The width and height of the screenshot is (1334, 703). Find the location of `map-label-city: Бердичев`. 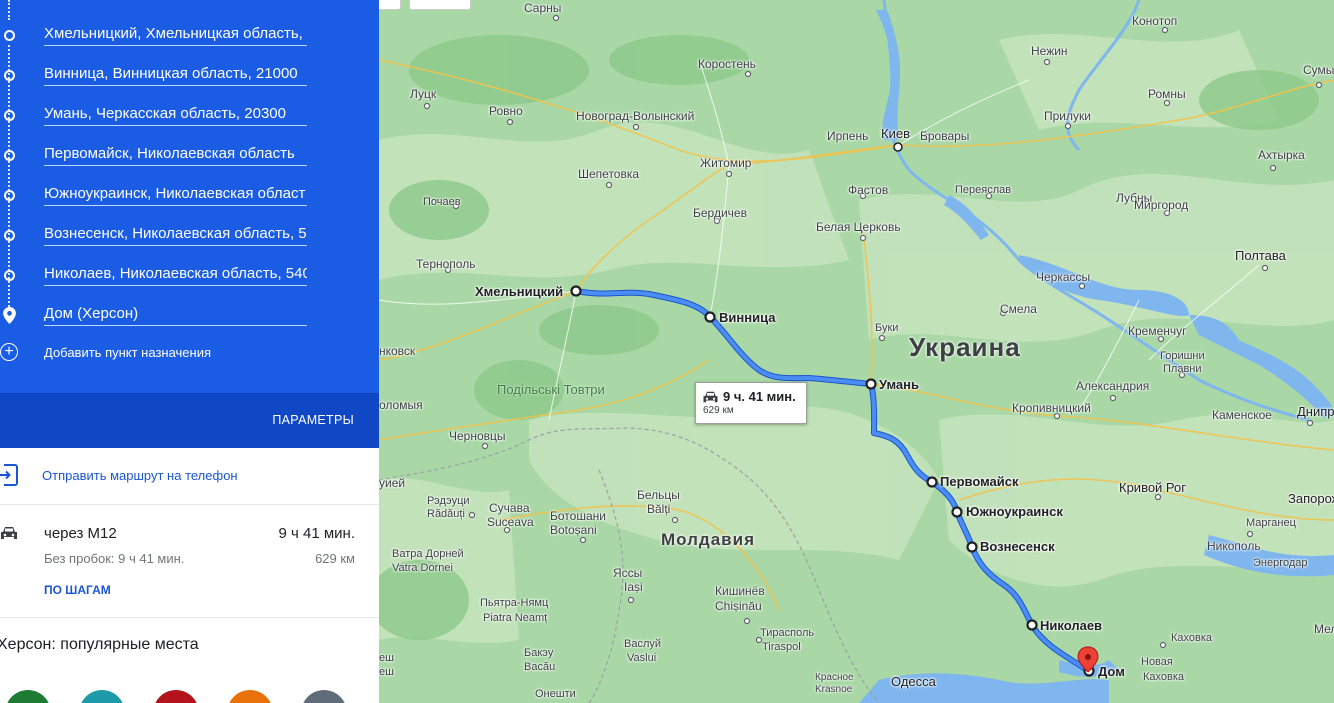

map-label-city: Бердичев is located at coordinates (720, 213).